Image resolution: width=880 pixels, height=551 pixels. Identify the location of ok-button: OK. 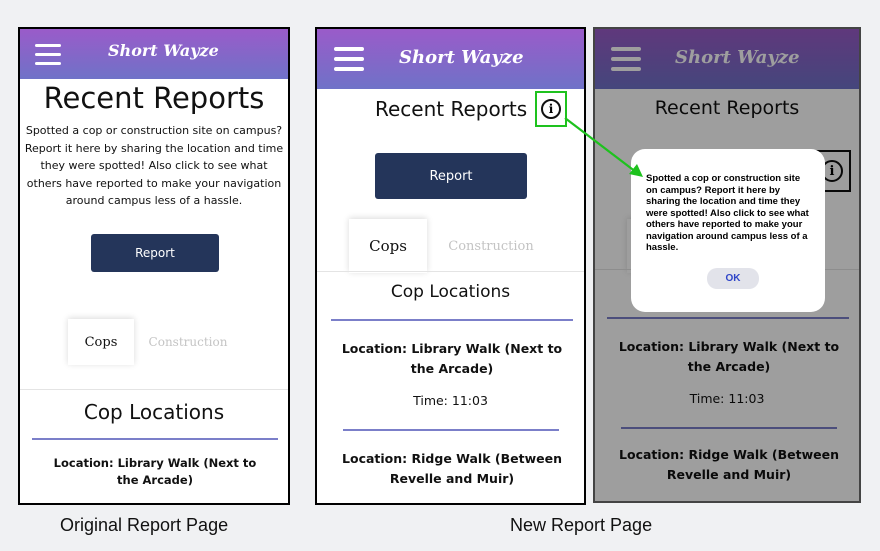
(733, 278).